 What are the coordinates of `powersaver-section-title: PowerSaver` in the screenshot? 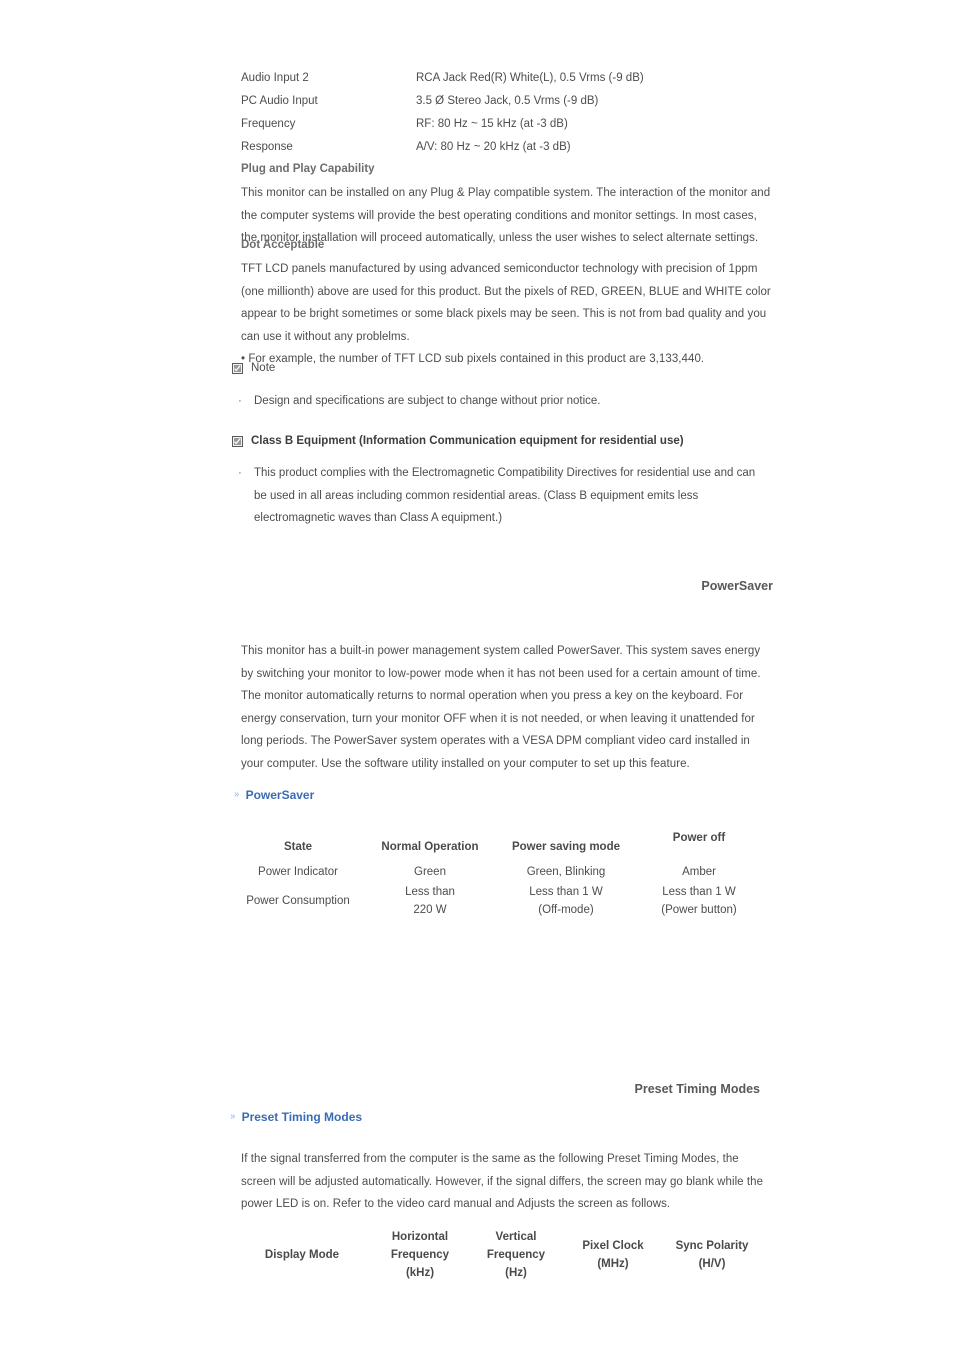 It's located at (737, 586).